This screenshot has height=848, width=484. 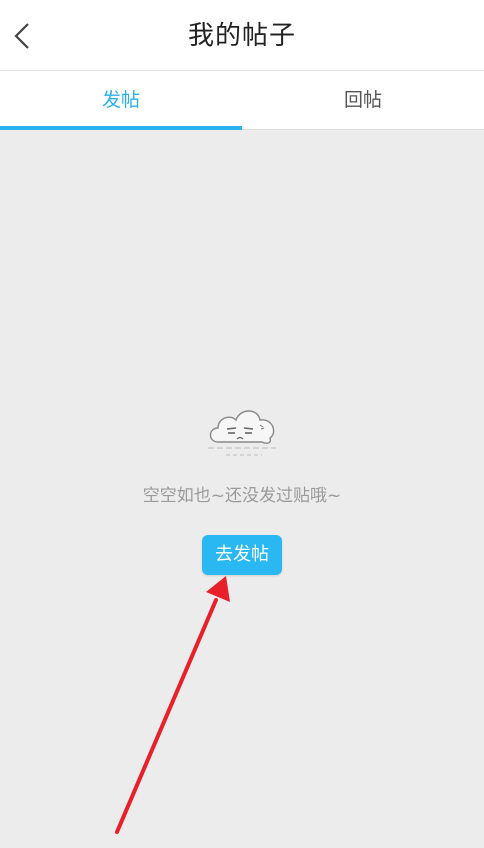 I want to click on go-post-button: 去发帖, so click(x=242, y=555).